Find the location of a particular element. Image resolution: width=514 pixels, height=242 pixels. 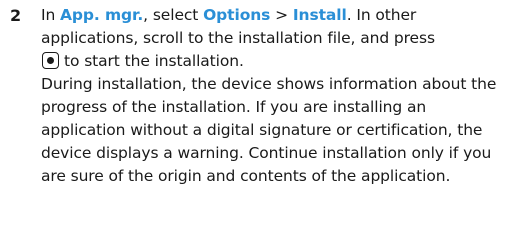

text-start-install: to start the installation. is located at coordinates (154, 61).